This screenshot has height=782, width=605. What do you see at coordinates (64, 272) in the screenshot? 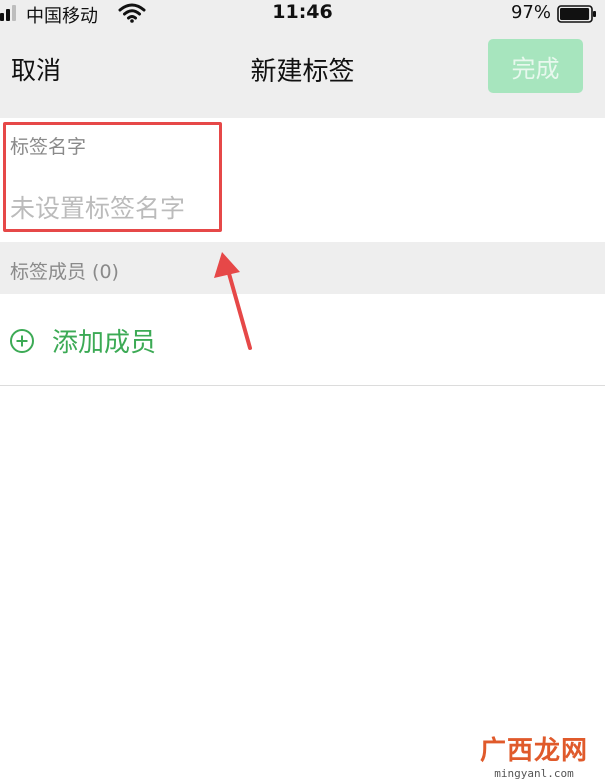
I see `members-section-label: 标签成员 (0)` at bounding box center [64, 272].